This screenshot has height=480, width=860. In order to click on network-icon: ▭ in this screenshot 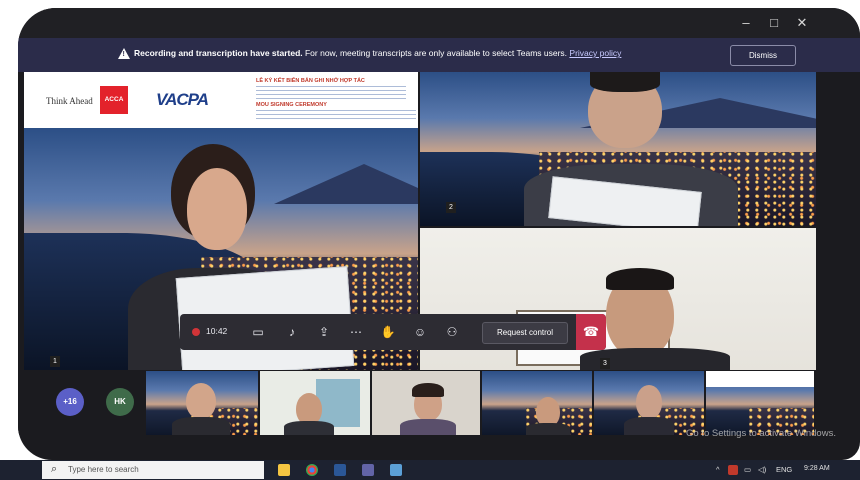, I will do `click(747, 469)`.